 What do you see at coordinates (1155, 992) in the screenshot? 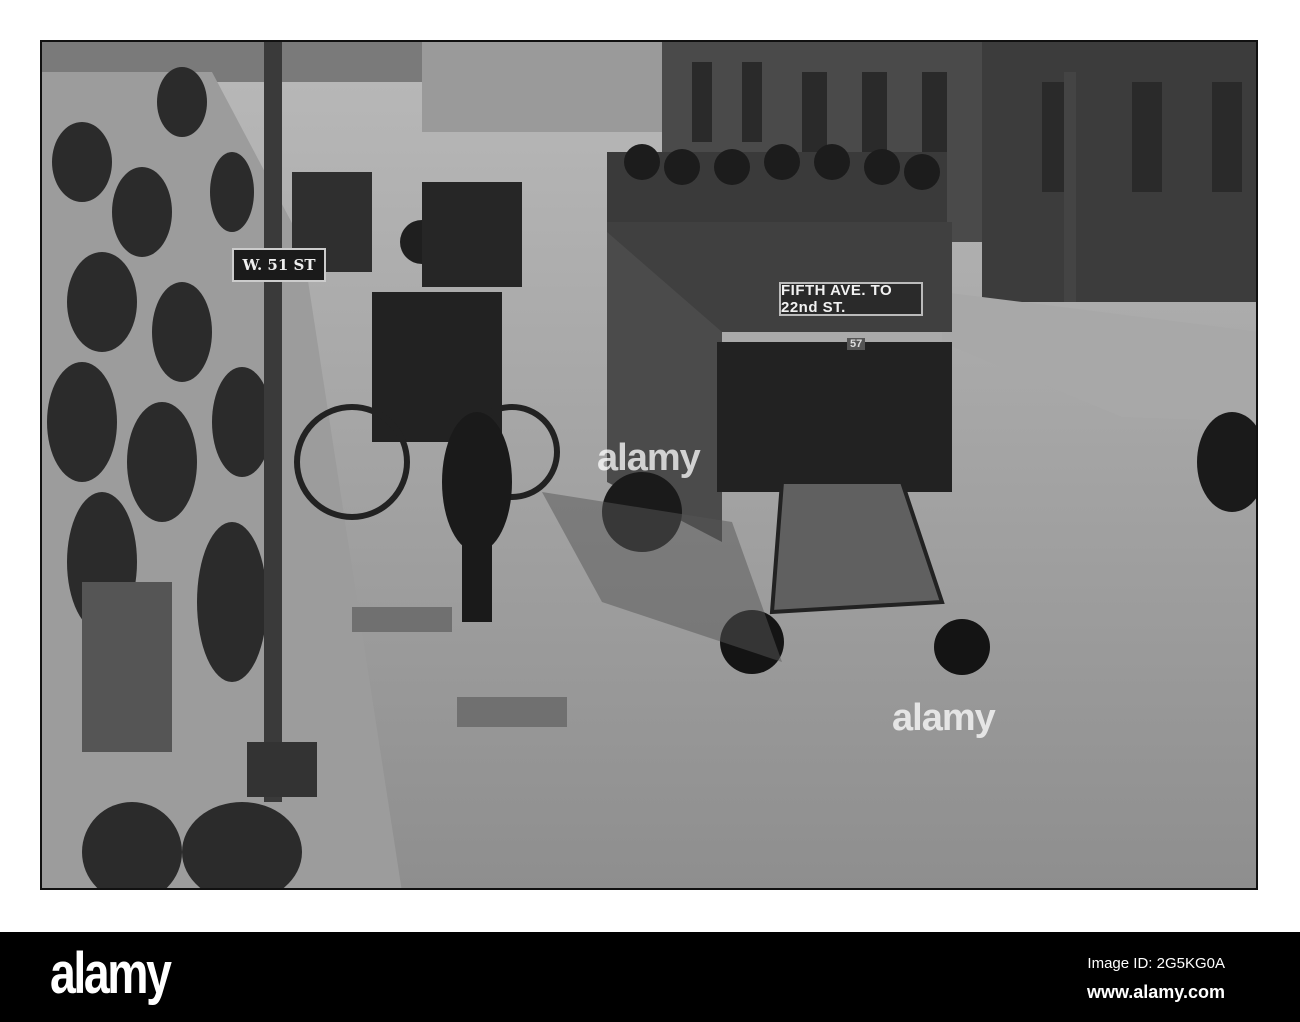
I see `site-url: www.alamy.com` at bounding box center [1155, 992].